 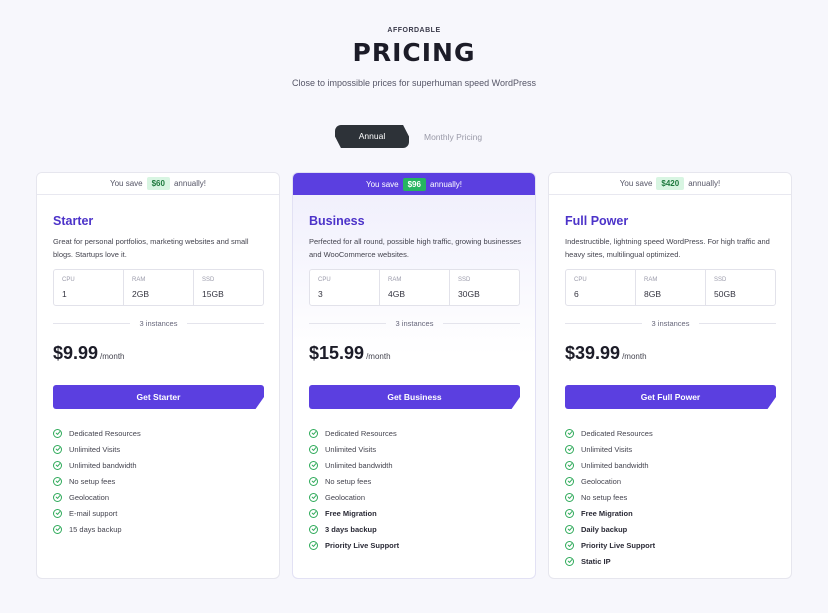 I want to click on plan-name: Full Power, so click(x=597, y=221).